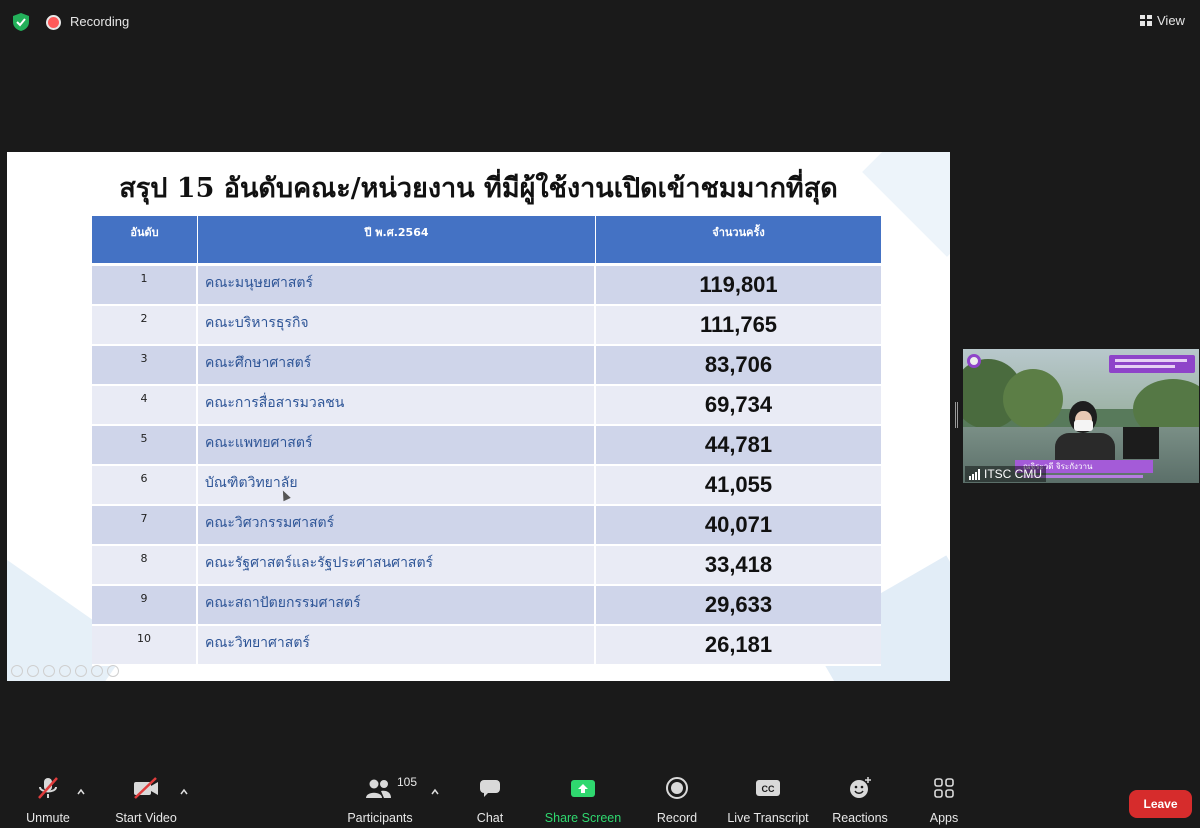  Describe the element at coordinates (860, 818) in the screenshot. I see `reactions-label: Reactions` at that location.